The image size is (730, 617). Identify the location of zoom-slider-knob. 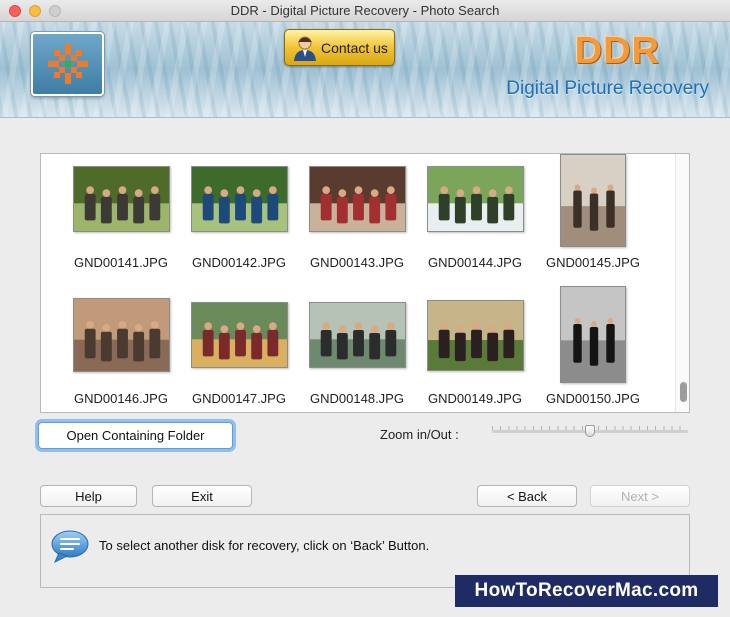
(590, 431).